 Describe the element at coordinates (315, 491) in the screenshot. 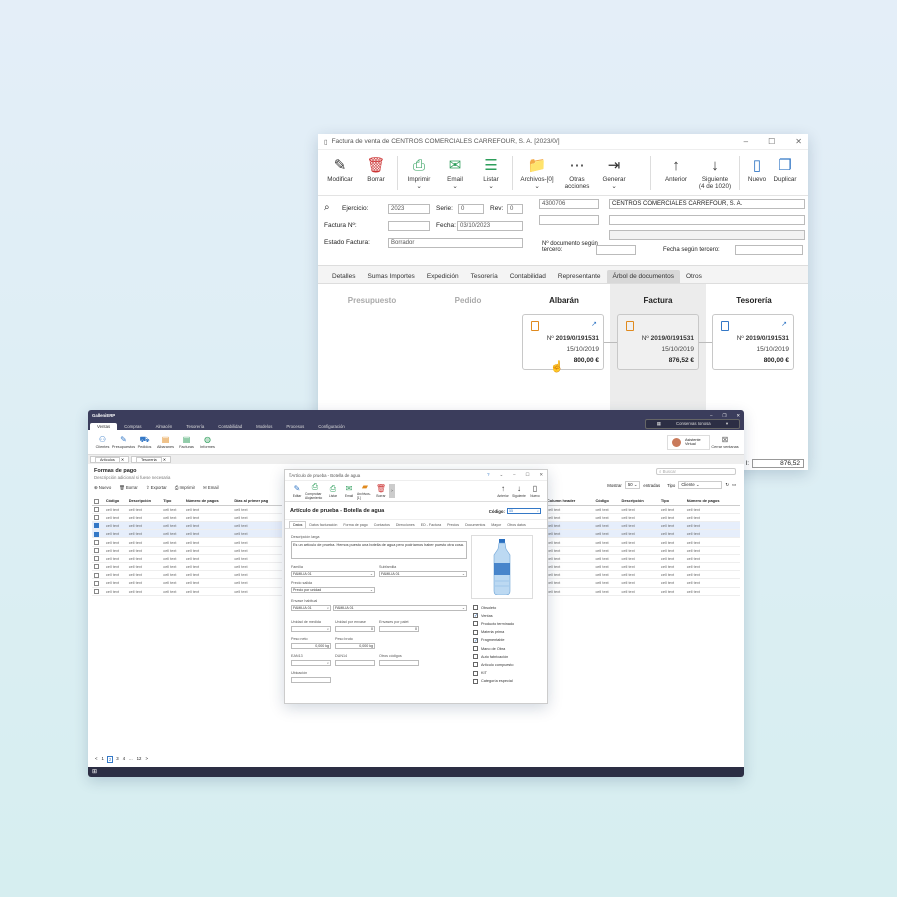

I see `article-check-button: ⎙ Comprobar Alojamiento` at that location.